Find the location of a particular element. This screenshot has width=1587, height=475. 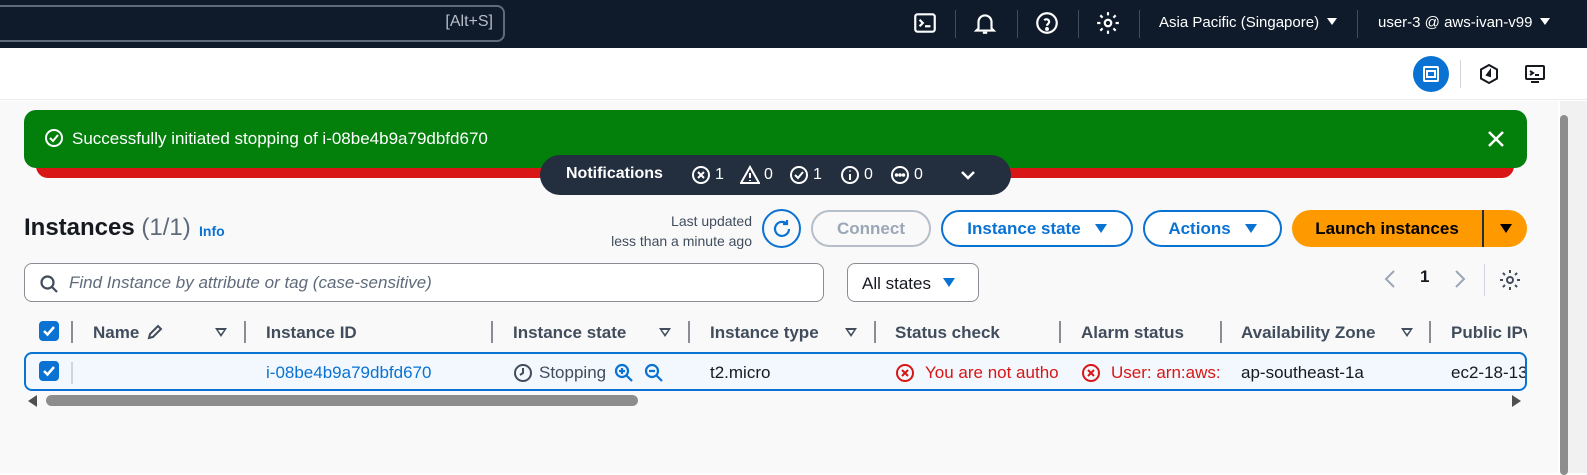

tools-divider is located at coordinates (1460, 74).